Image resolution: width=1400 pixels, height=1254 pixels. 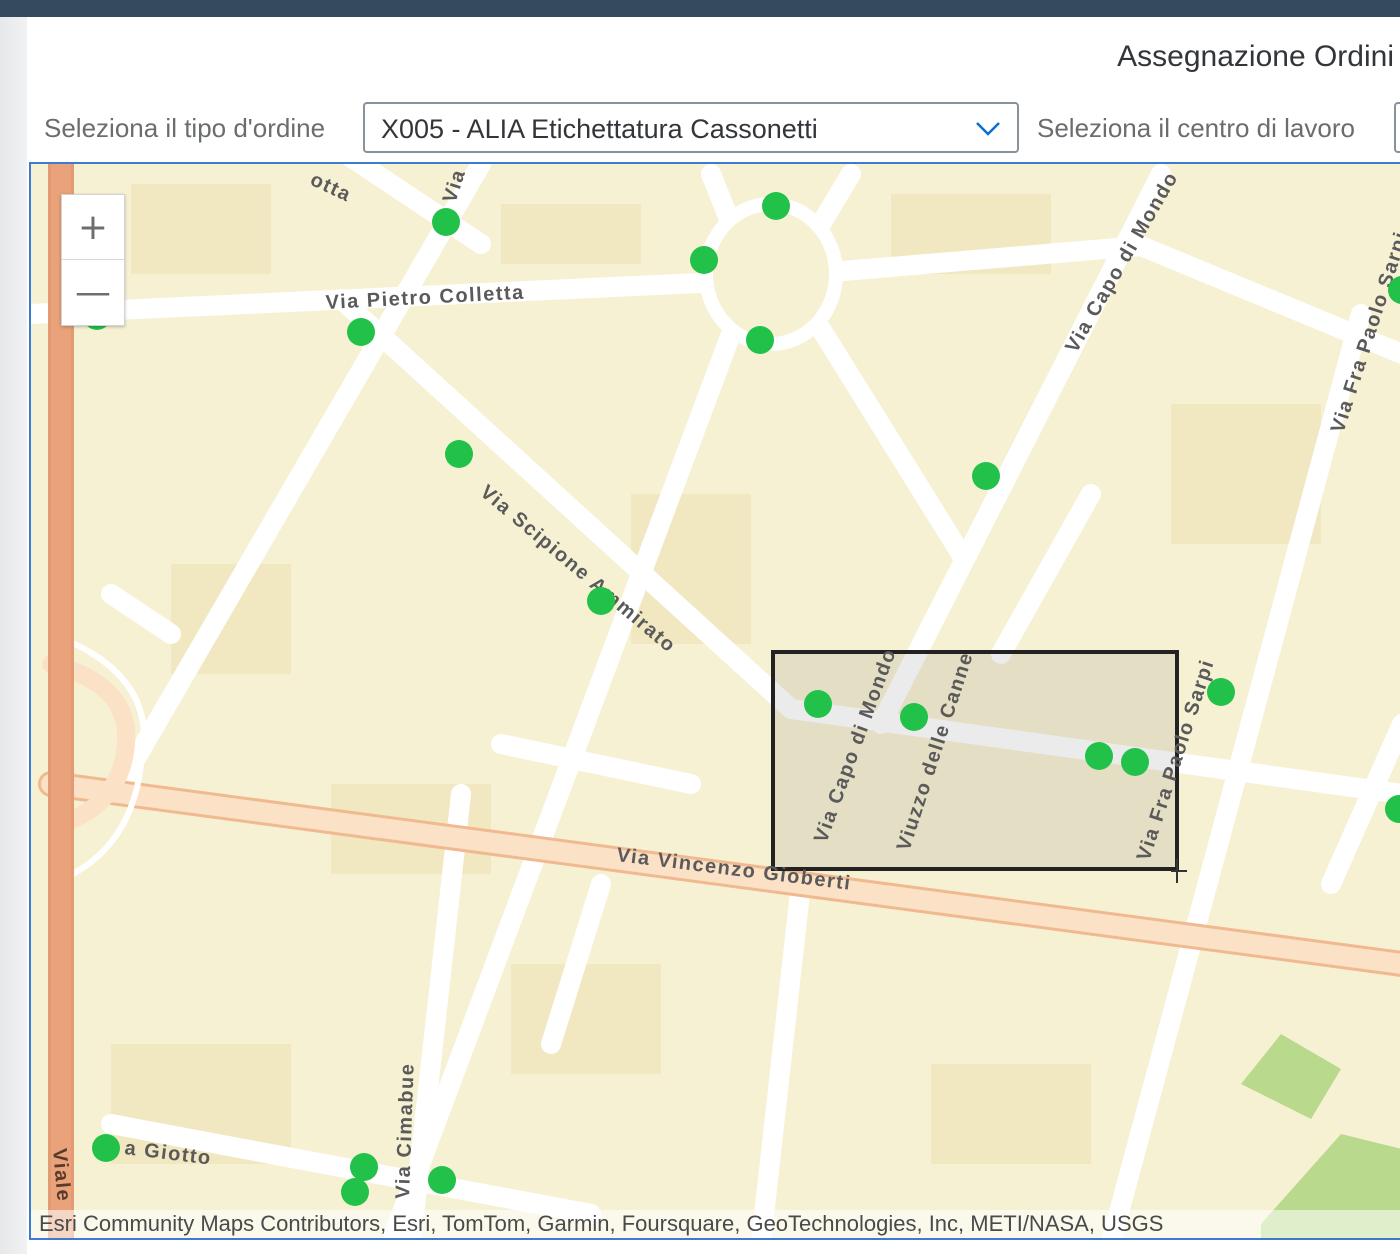 What do you see at coordinates (13, 635) in the screenshot?
I see `left-gutter` at bounding box center [13, 635].